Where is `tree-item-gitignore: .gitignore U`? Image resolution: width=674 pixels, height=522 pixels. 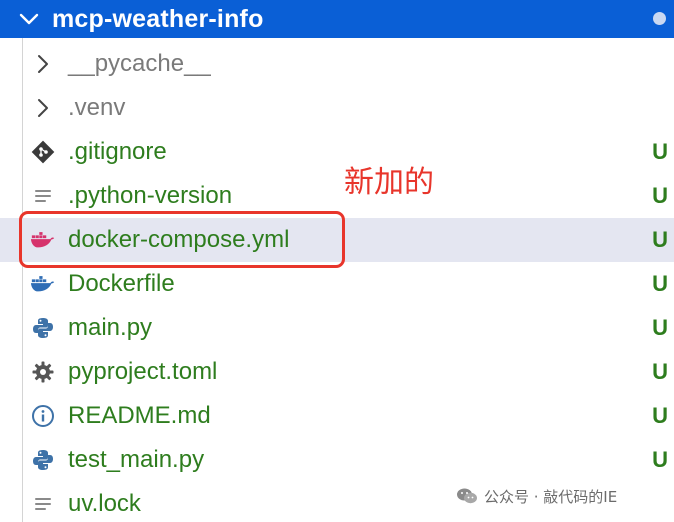
tree-item-gitignore: .gitignore U is located at coordinates (337, 152).